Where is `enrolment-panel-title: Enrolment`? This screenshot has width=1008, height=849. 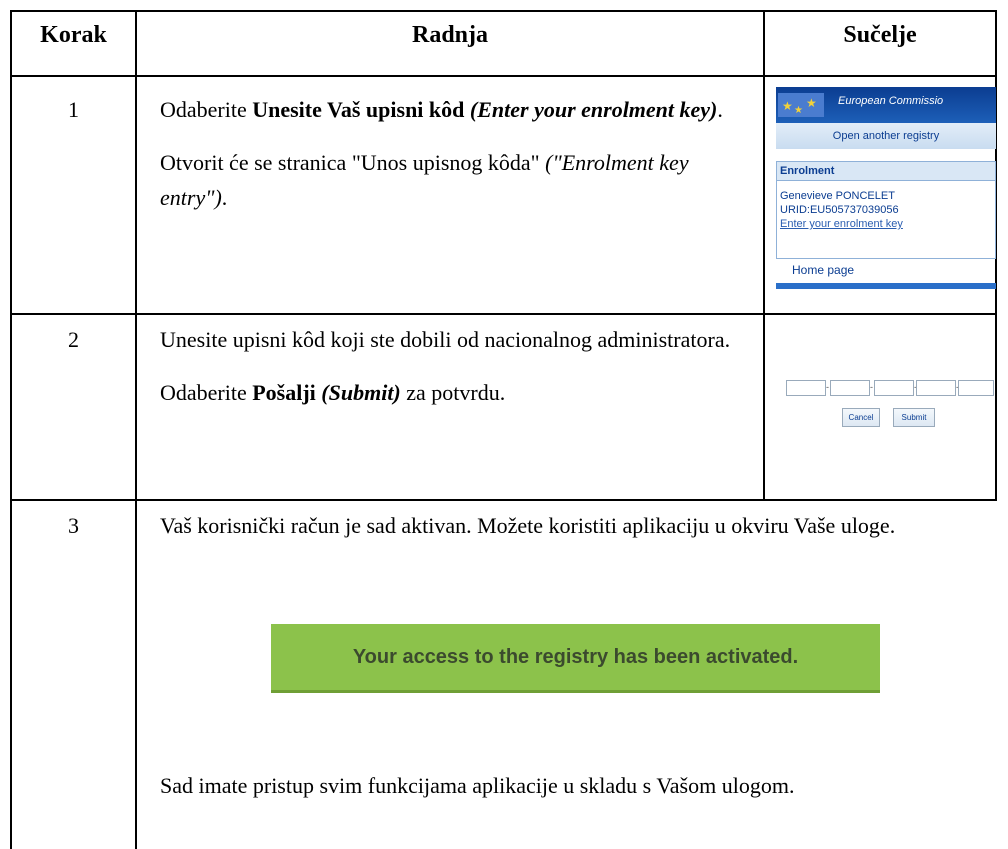 enrolment-panel-title: Enrolment is located at coordinates (886, 171).